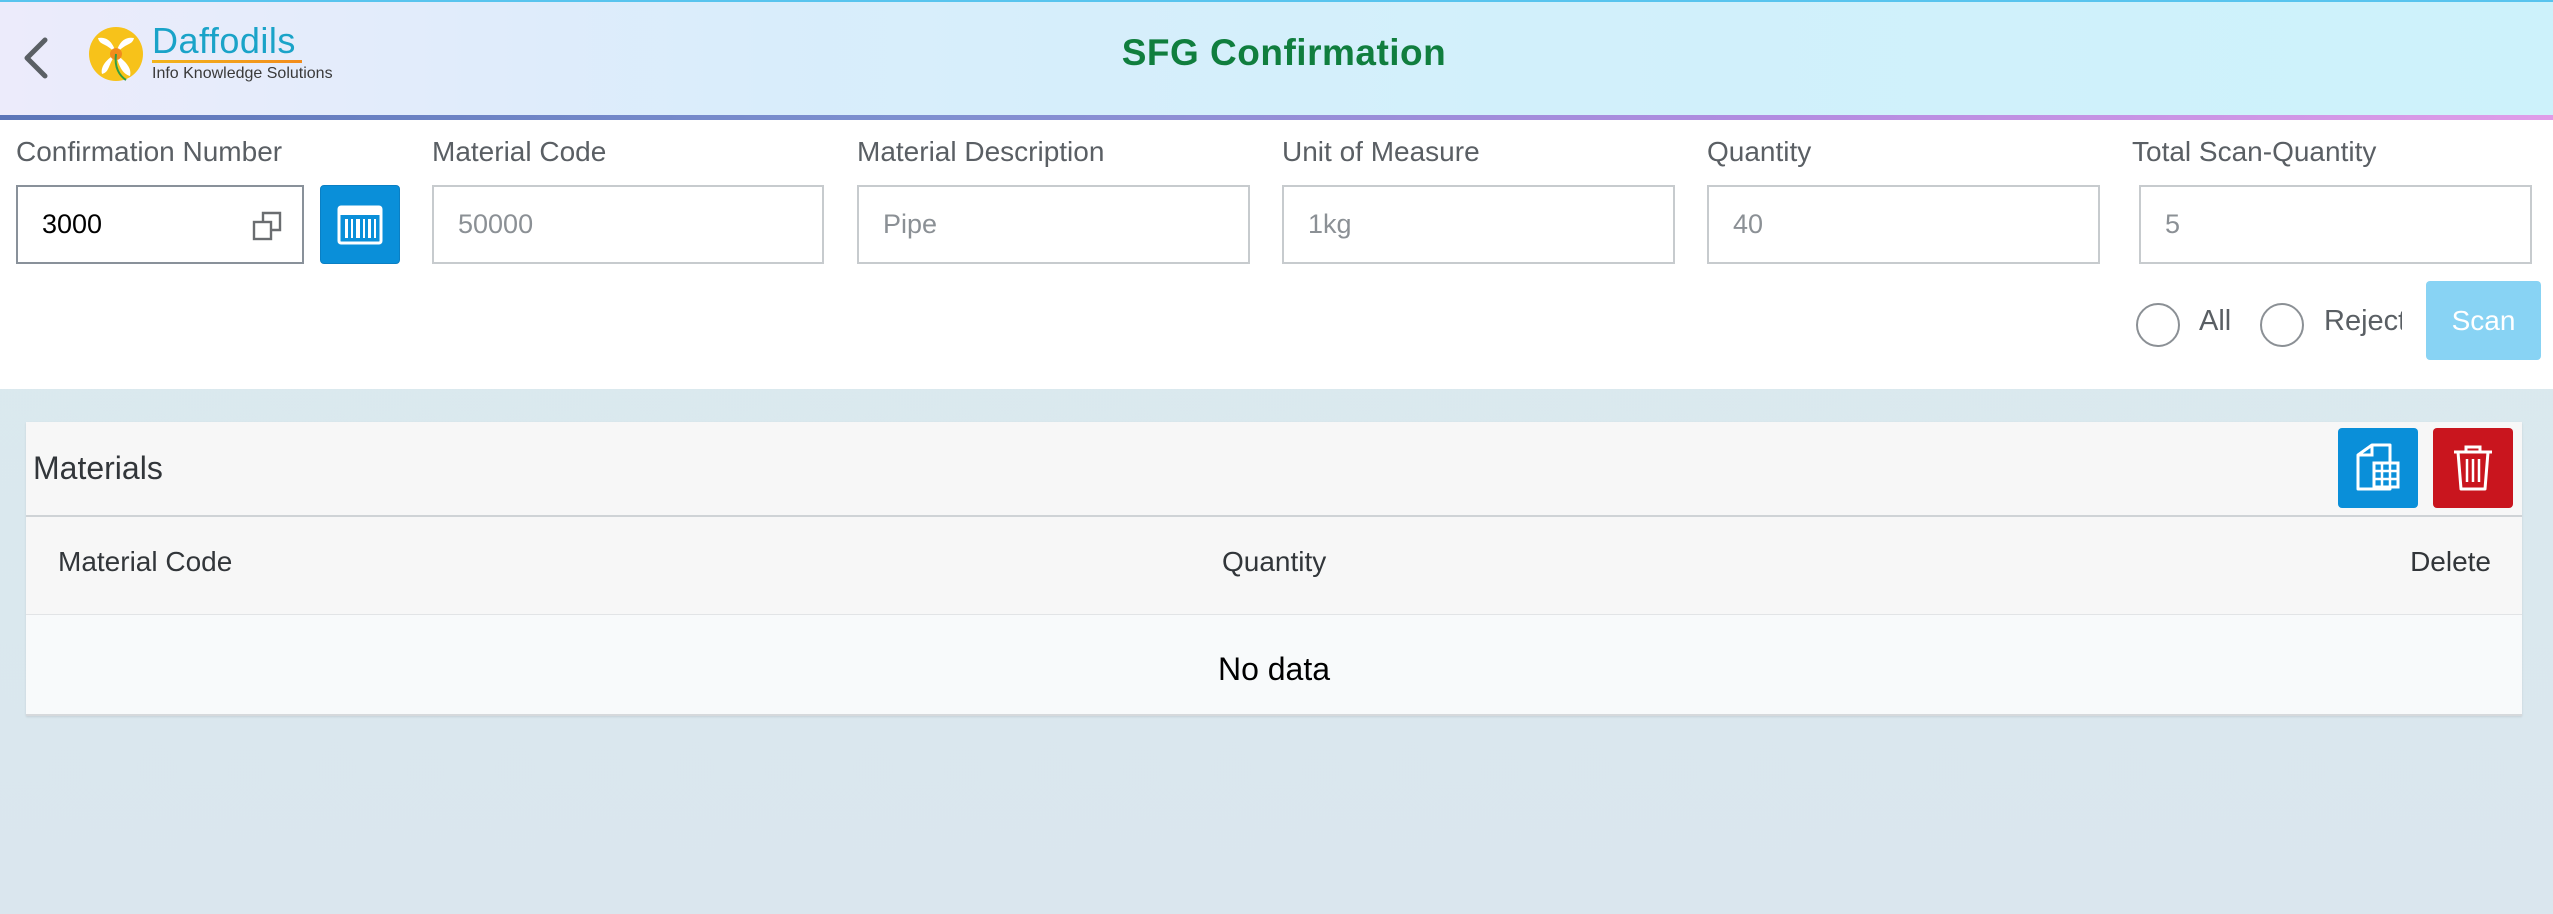 The width and height of the screenshot is (2553, 914). Describe the element at coordinates (72, 224) in the screenshot. I see `confirmation-number-value: 3000` at that location.